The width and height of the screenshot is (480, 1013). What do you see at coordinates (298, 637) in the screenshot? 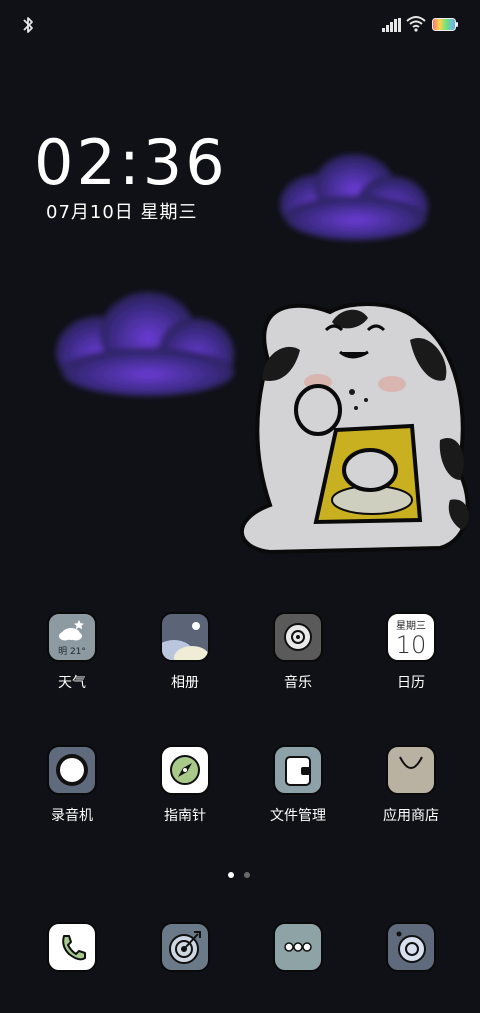
I see `music-icon` at bounding box center [298, 637].